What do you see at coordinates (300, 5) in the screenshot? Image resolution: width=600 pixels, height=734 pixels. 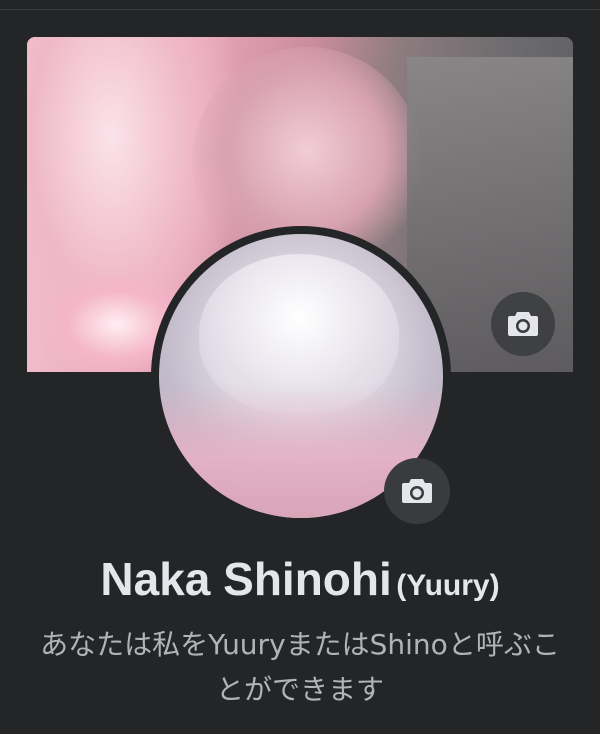 I see `top-divider` at bounding box center [300, 5].